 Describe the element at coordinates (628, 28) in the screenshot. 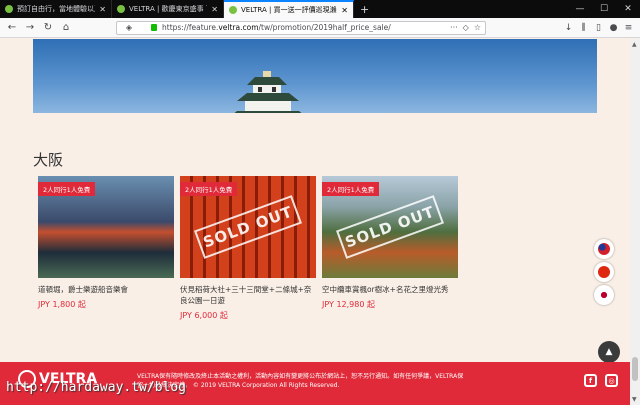

I see `menu-icon: ≡` at that location.